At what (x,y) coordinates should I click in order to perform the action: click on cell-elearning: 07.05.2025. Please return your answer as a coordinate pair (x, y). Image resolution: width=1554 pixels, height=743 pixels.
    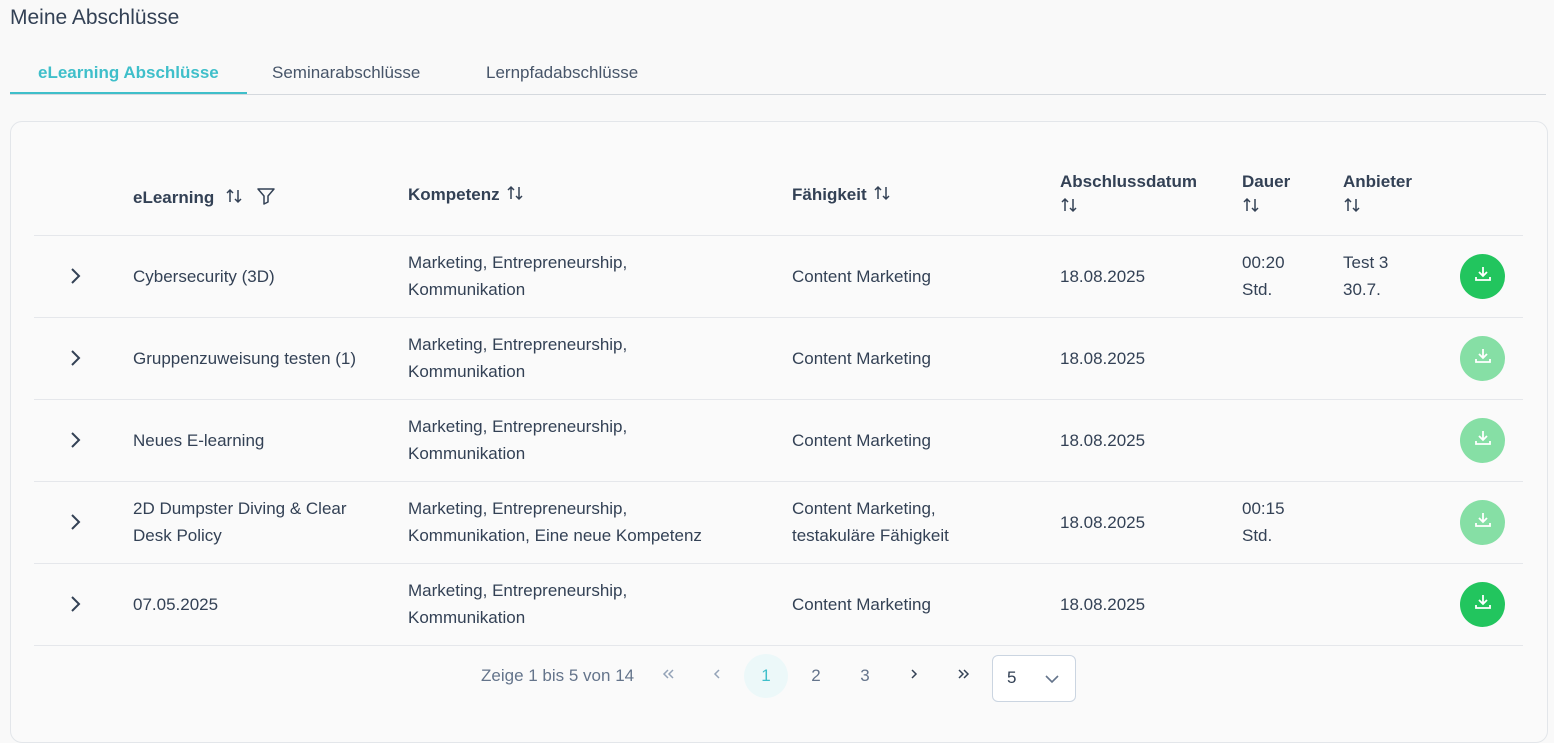
    Looking at the image, I should click on (175, 604).